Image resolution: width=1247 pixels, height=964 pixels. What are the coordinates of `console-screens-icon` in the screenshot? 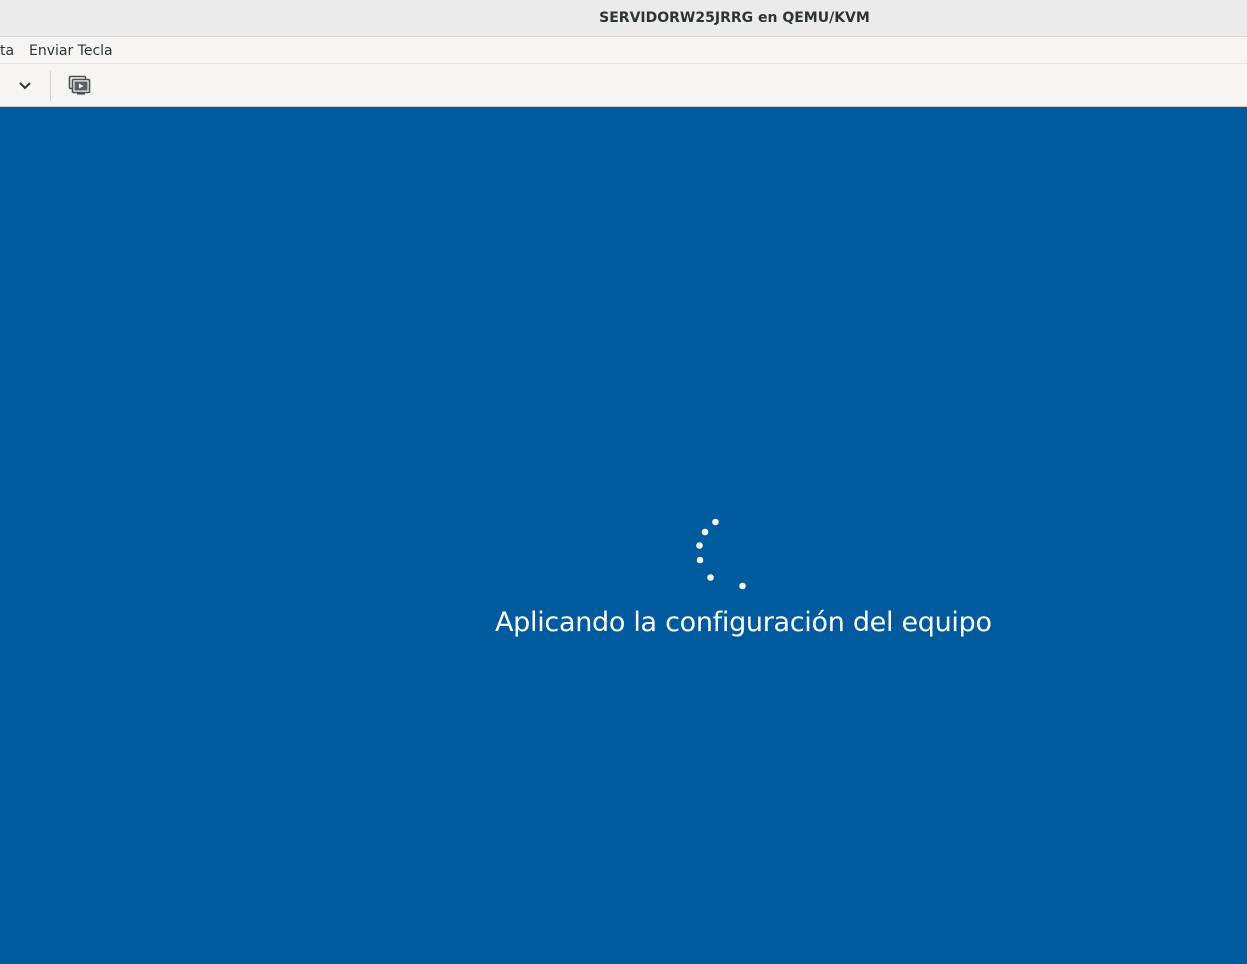 It's located at (79, 85).